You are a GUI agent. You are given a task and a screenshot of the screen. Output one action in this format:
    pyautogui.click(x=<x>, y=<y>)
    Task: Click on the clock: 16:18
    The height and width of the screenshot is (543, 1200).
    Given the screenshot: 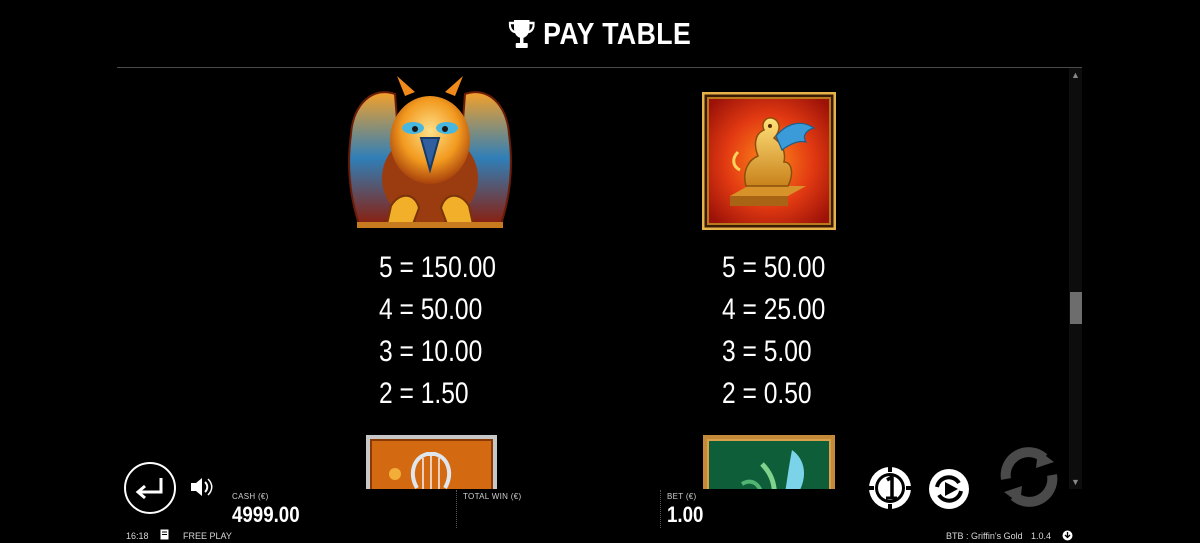 What is the action you would take?
    pyautogui.click(x=137, y=536)
    